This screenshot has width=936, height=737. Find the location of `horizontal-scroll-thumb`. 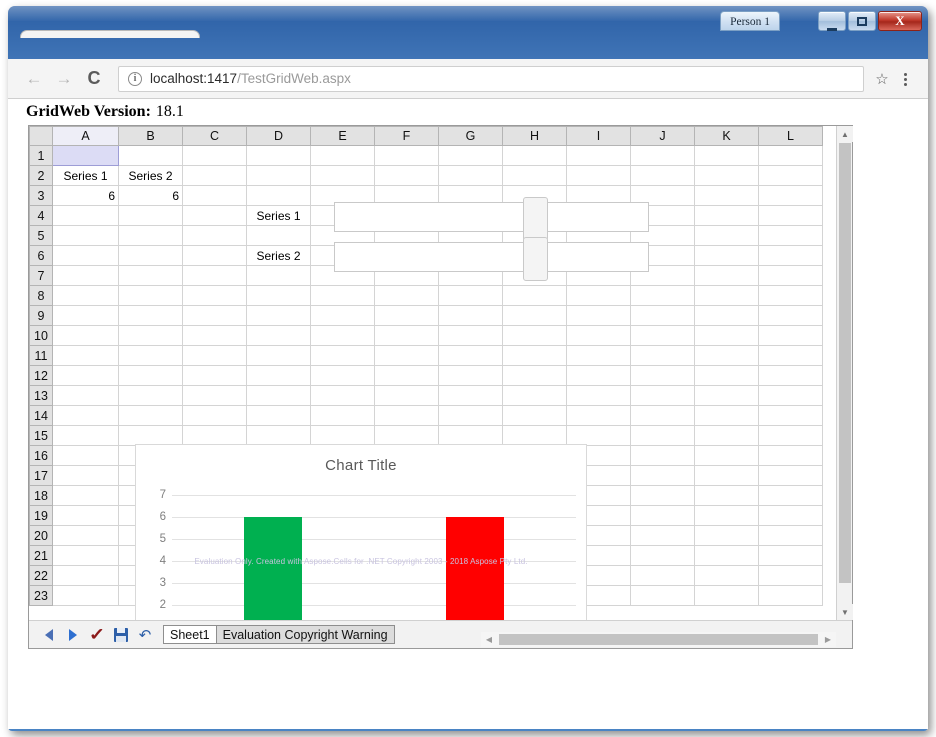

horizontal-scroll-thumb is located at coordinates (658, 639).